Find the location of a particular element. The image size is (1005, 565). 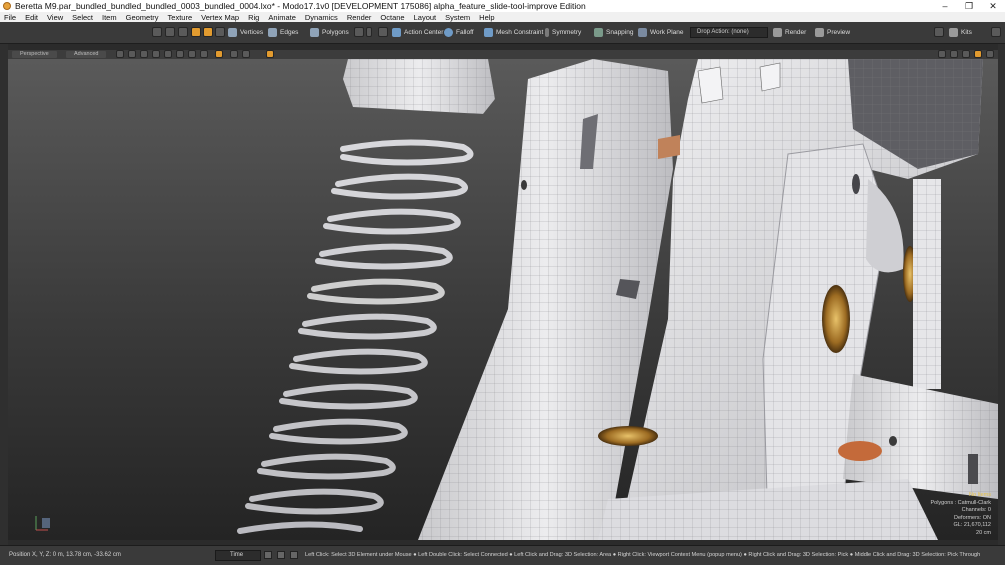

auto-select-icon is located at coordinates (196, 32).